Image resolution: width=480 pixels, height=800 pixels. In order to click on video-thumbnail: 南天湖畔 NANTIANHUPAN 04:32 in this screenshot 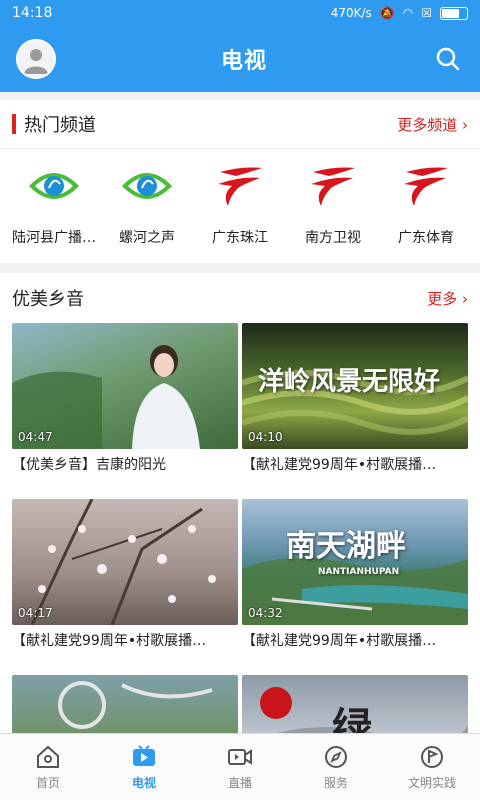, I will do `click(355, 562)`.